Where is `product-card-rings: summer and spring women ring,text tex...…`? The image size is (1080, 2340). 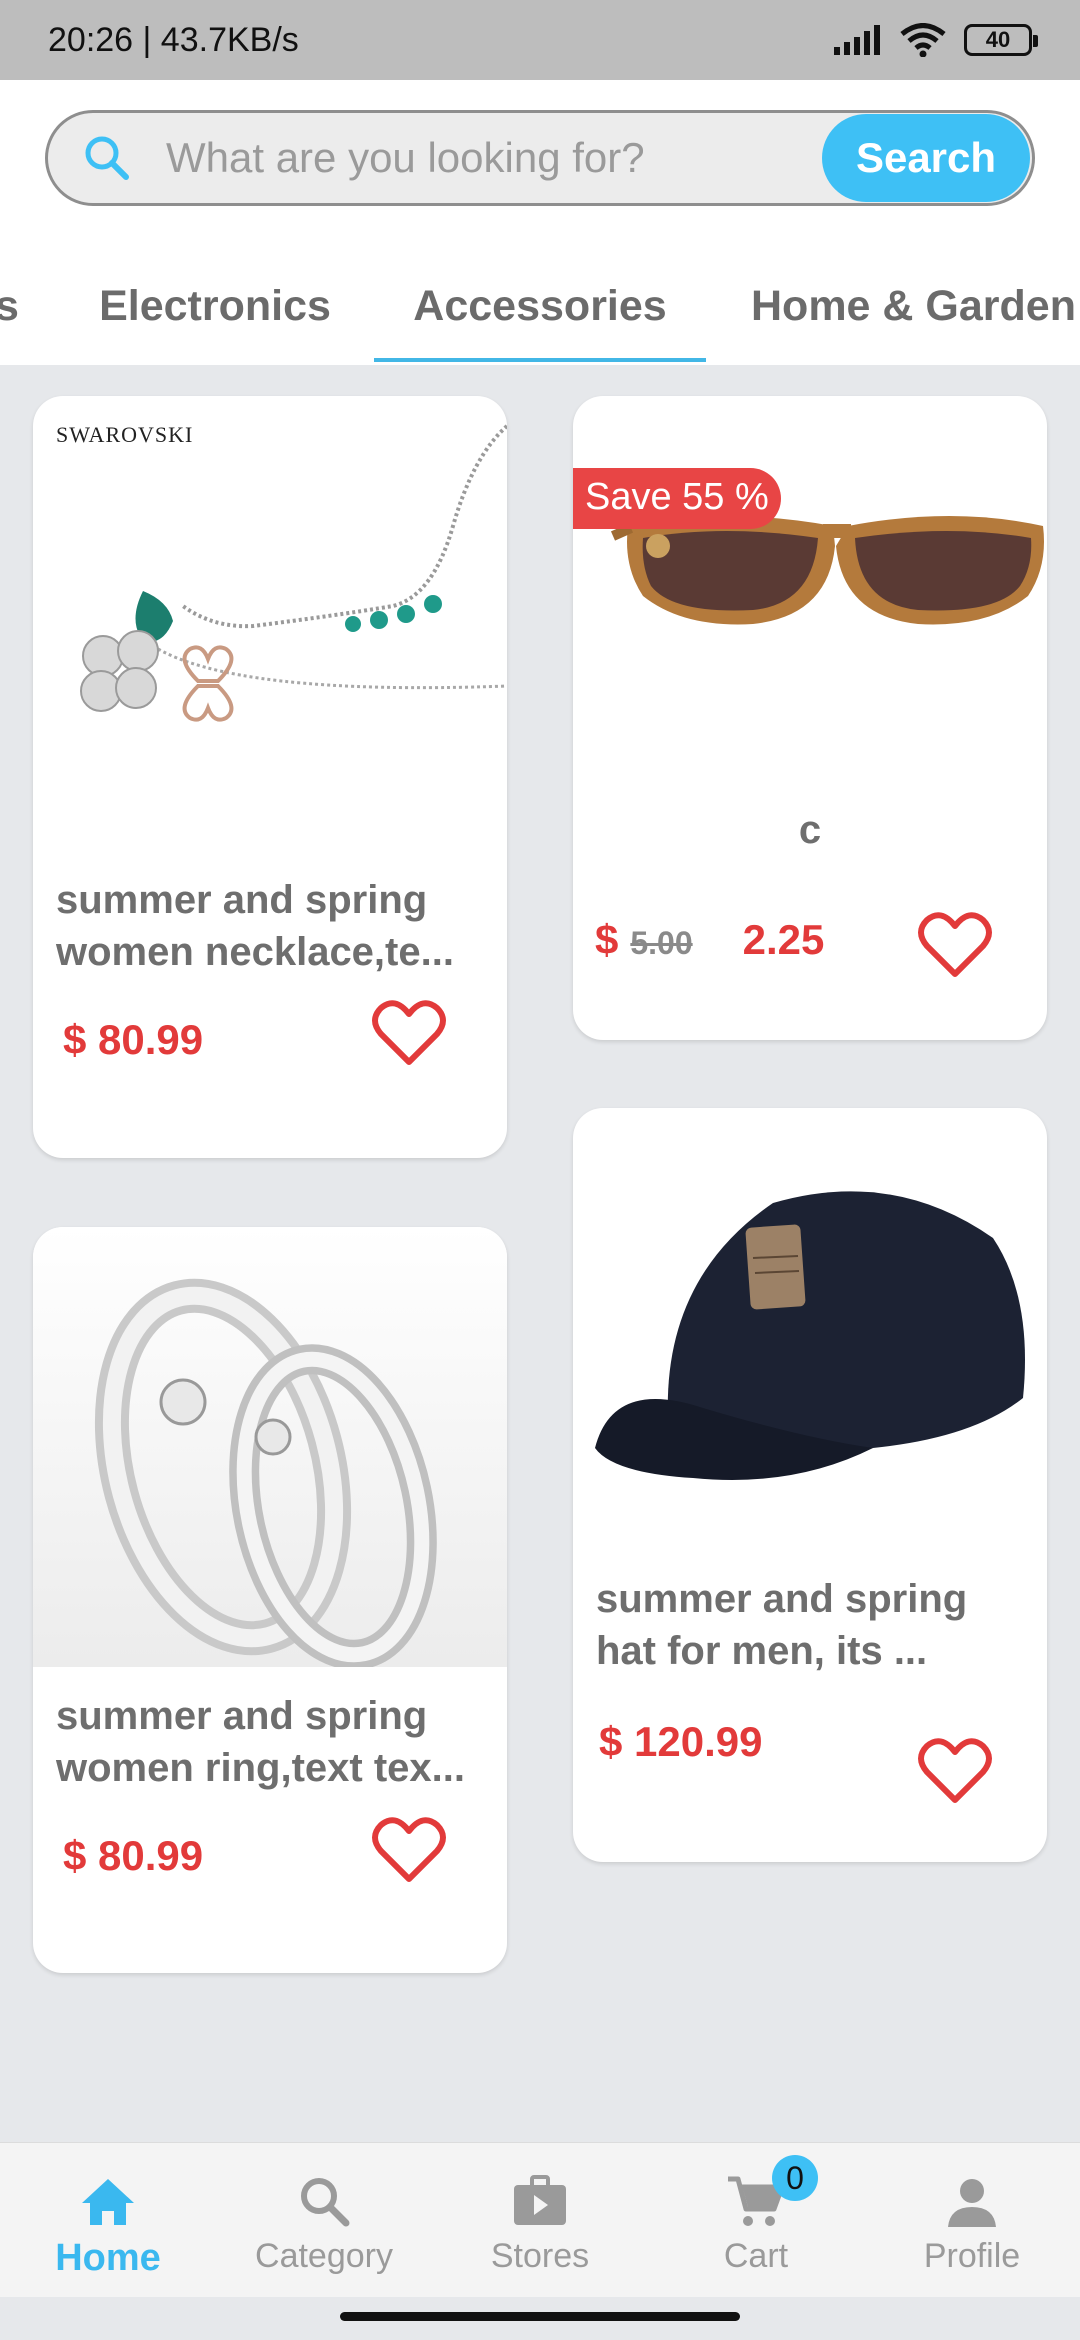
product-card-rings: summer and spring women ring,text tex...… is located at coordinates (270, 1600).